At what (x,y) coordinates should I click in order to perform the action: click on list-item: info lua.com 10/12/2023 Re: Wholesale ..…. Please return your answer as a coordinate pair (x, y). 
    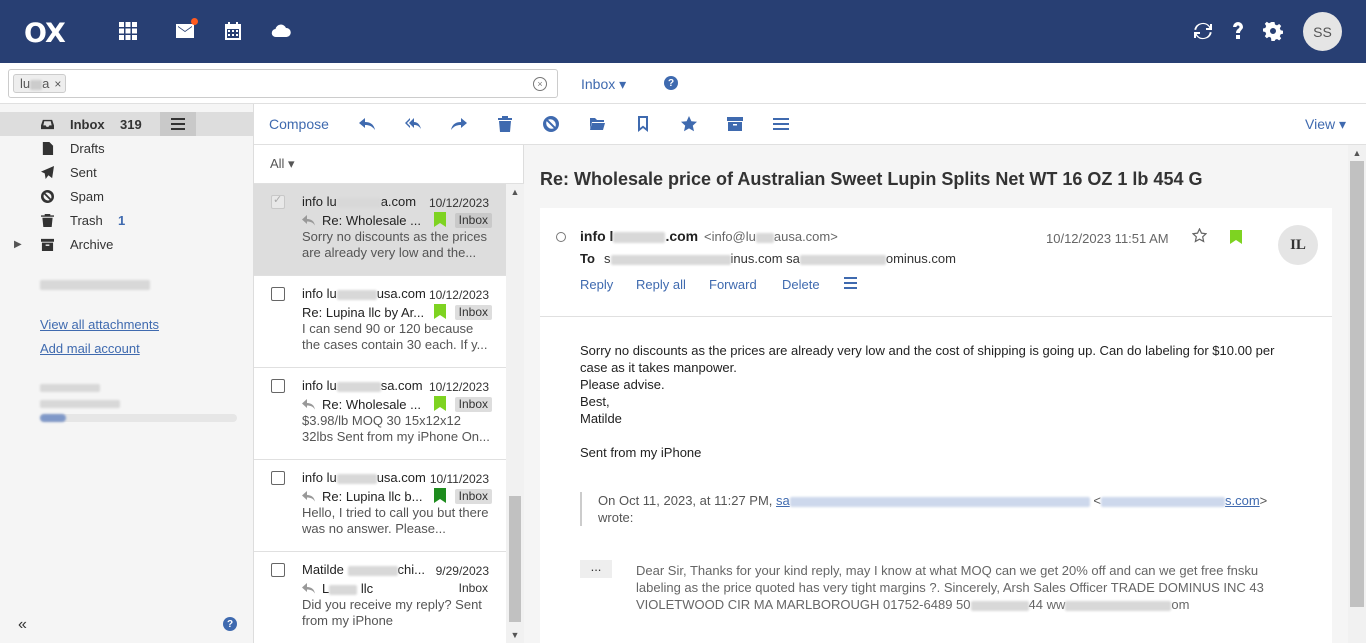
    Looking at the image, I should click on (380, 230).